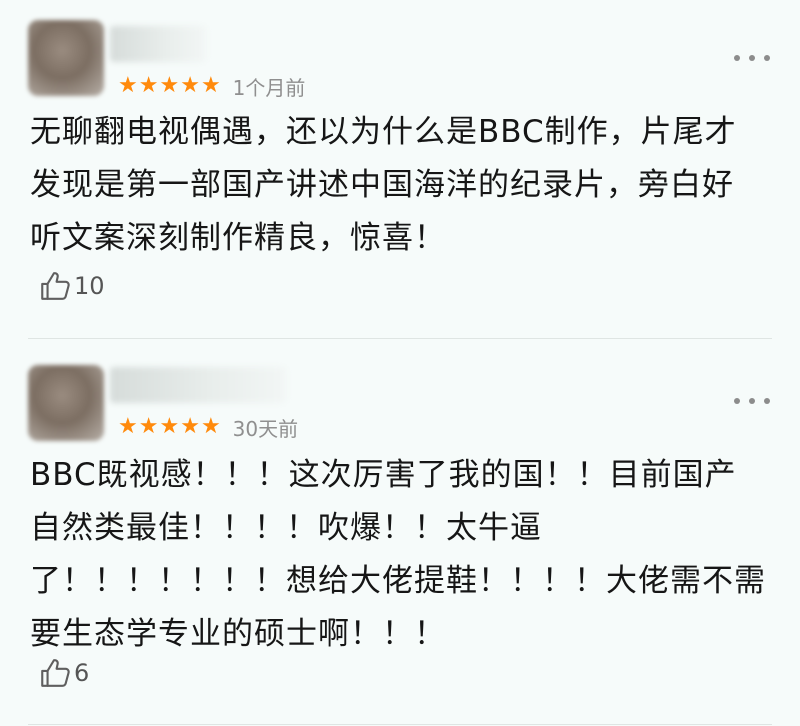 The height and width of the screenshot is (726, 800). What do you see at coordinates (383, 132) in the screenshot?
I see `review-text-line: 无聊翻电视偶遇，还以为什么是BBC制作，片尾才` at bounding box center [383, 132].